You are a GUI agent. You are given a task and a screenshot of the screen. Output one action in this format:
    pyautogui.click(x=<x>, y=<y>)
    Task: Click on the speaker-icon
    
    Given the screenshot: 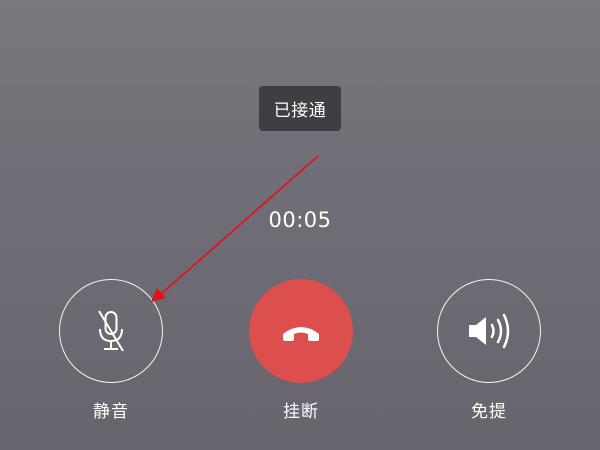 What is the action you would take?
    pyautogui.click(x=489, y=331)
    